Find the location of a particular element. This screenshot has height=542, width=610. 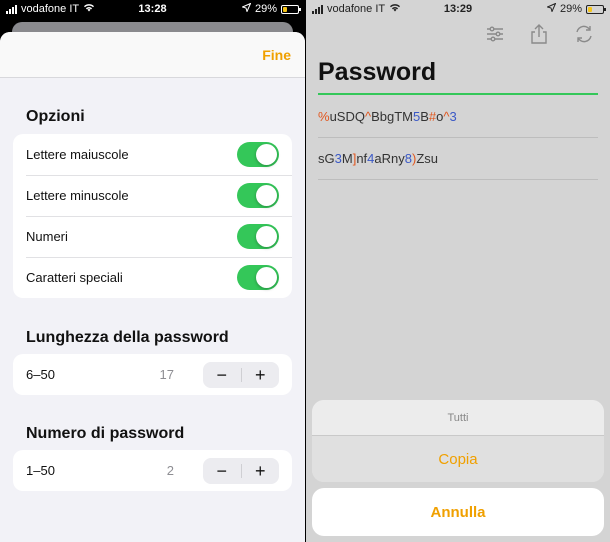

password-segment: BbgTM is located at coordinates (392, 116).